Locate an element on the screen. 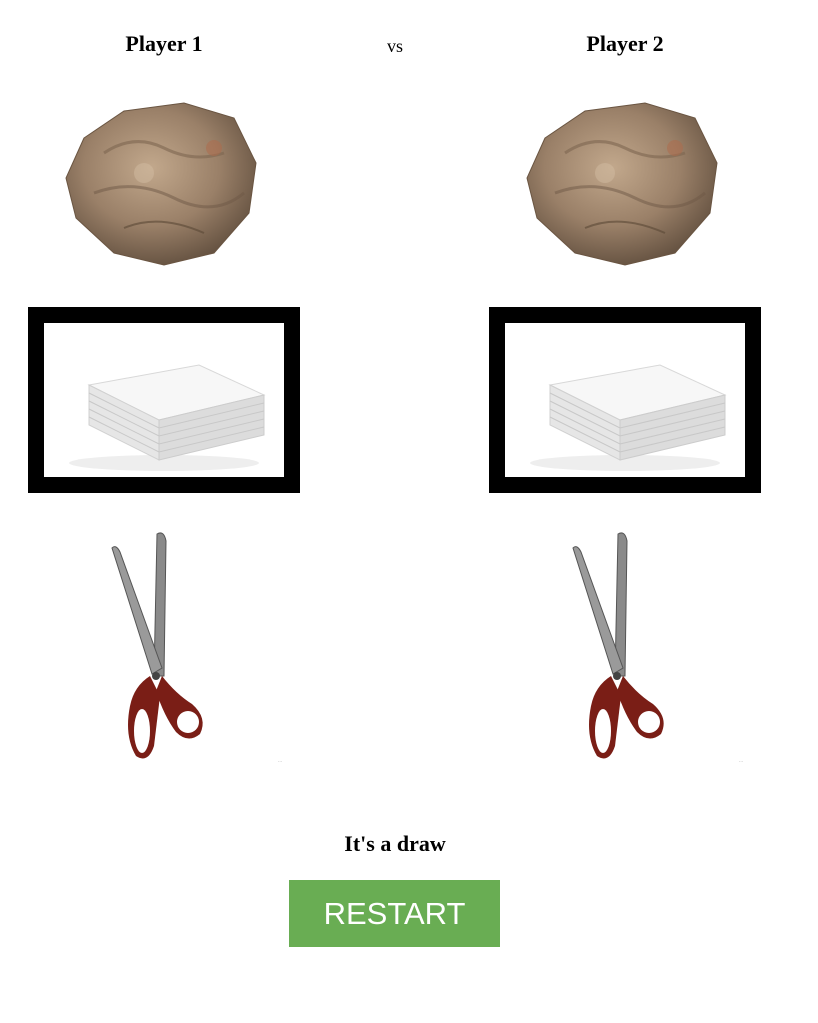 The width and height of the screenshot is (818, 1023). player-2-paper-choice is located at coordinates (625, 400).